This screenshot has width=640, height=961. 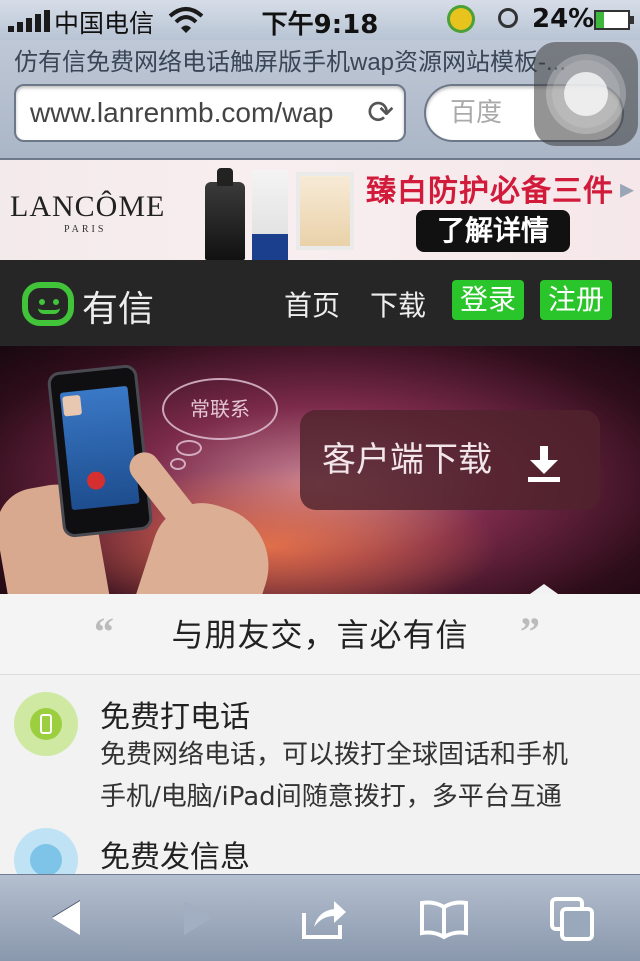 I want to click on ad-product-compact, so click(x=325, y=211).